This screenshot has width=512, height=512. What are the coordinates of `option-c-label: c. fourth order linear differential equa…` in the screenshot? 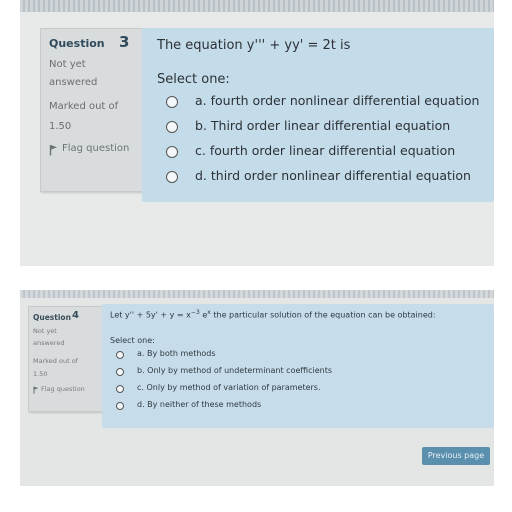 It's located at (325, 150).